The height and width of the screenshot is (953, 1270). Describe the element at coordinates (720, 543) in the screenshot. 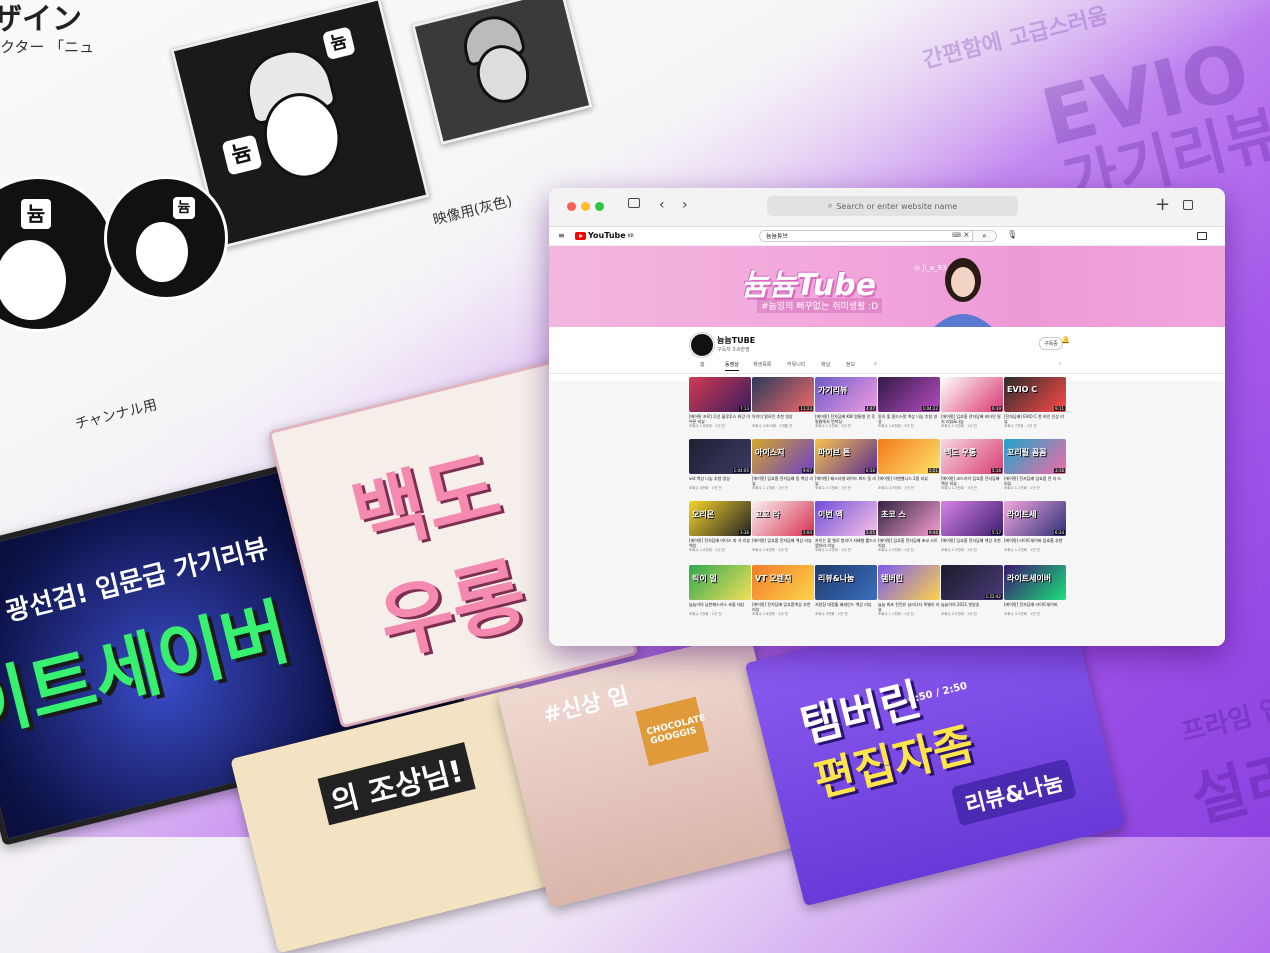

I see `video-title: [에어팟] 전자담배 마이스 피 가 리뷰 액상` at that location.